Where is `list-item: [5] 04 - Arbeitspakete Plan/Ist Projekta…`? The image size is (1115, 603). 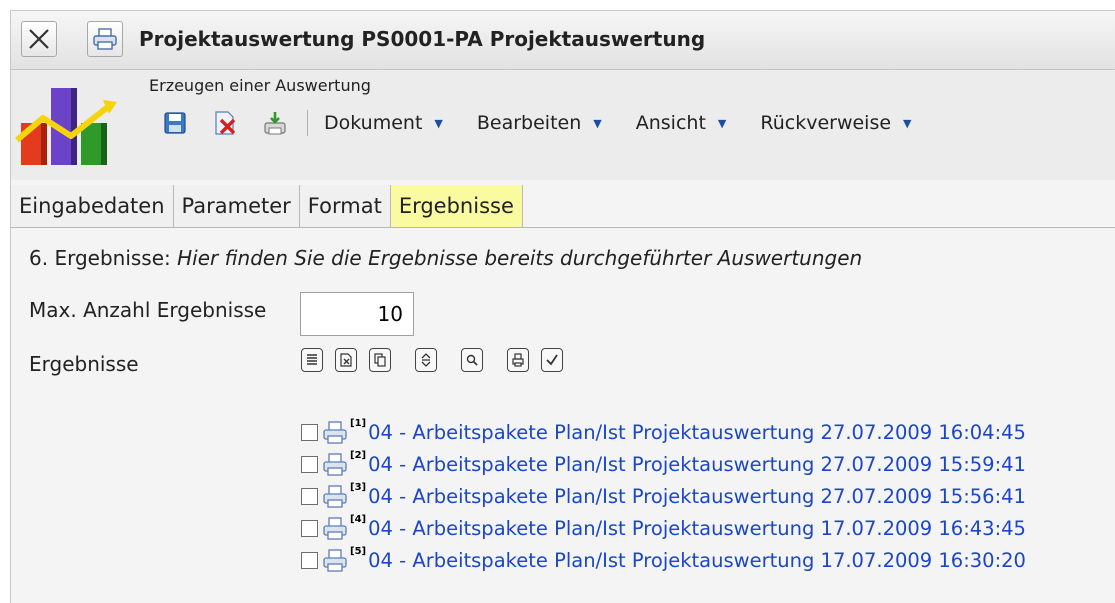 list-item: [5] 04 - Arbeitspakete Plan/Ist Projekta… is located at coordinates (663, 560).